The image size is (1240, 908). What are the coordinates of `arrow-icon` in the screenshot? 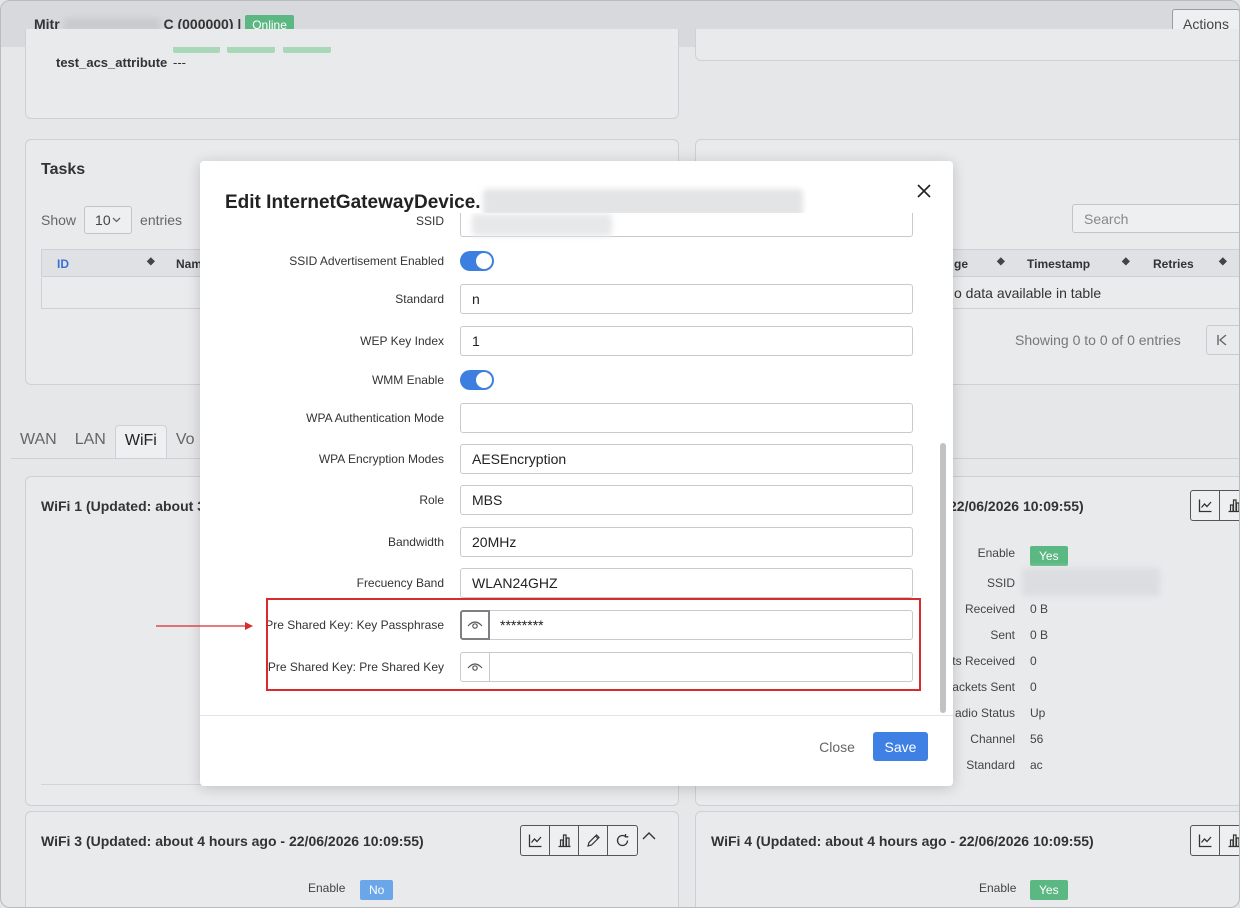 It's located at (204, 626).